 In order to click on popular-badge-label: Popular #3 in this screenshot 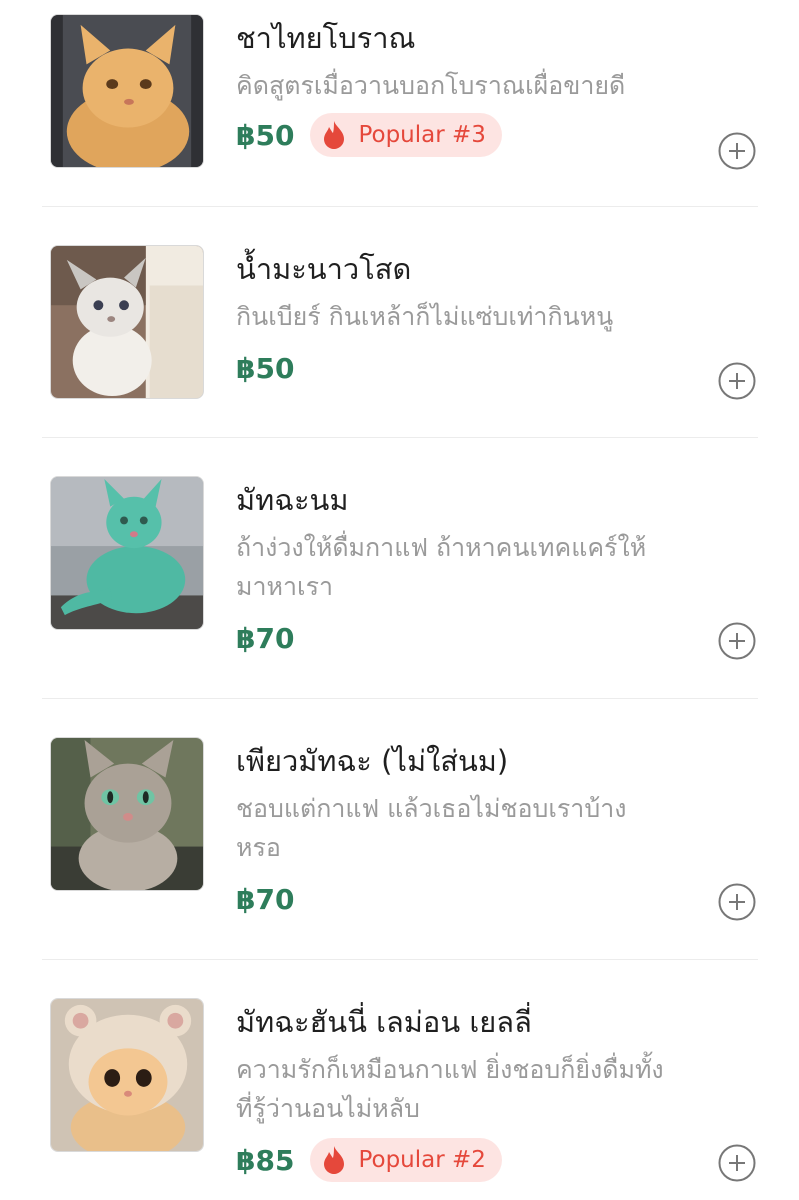, I will do `click(422, 135)`.